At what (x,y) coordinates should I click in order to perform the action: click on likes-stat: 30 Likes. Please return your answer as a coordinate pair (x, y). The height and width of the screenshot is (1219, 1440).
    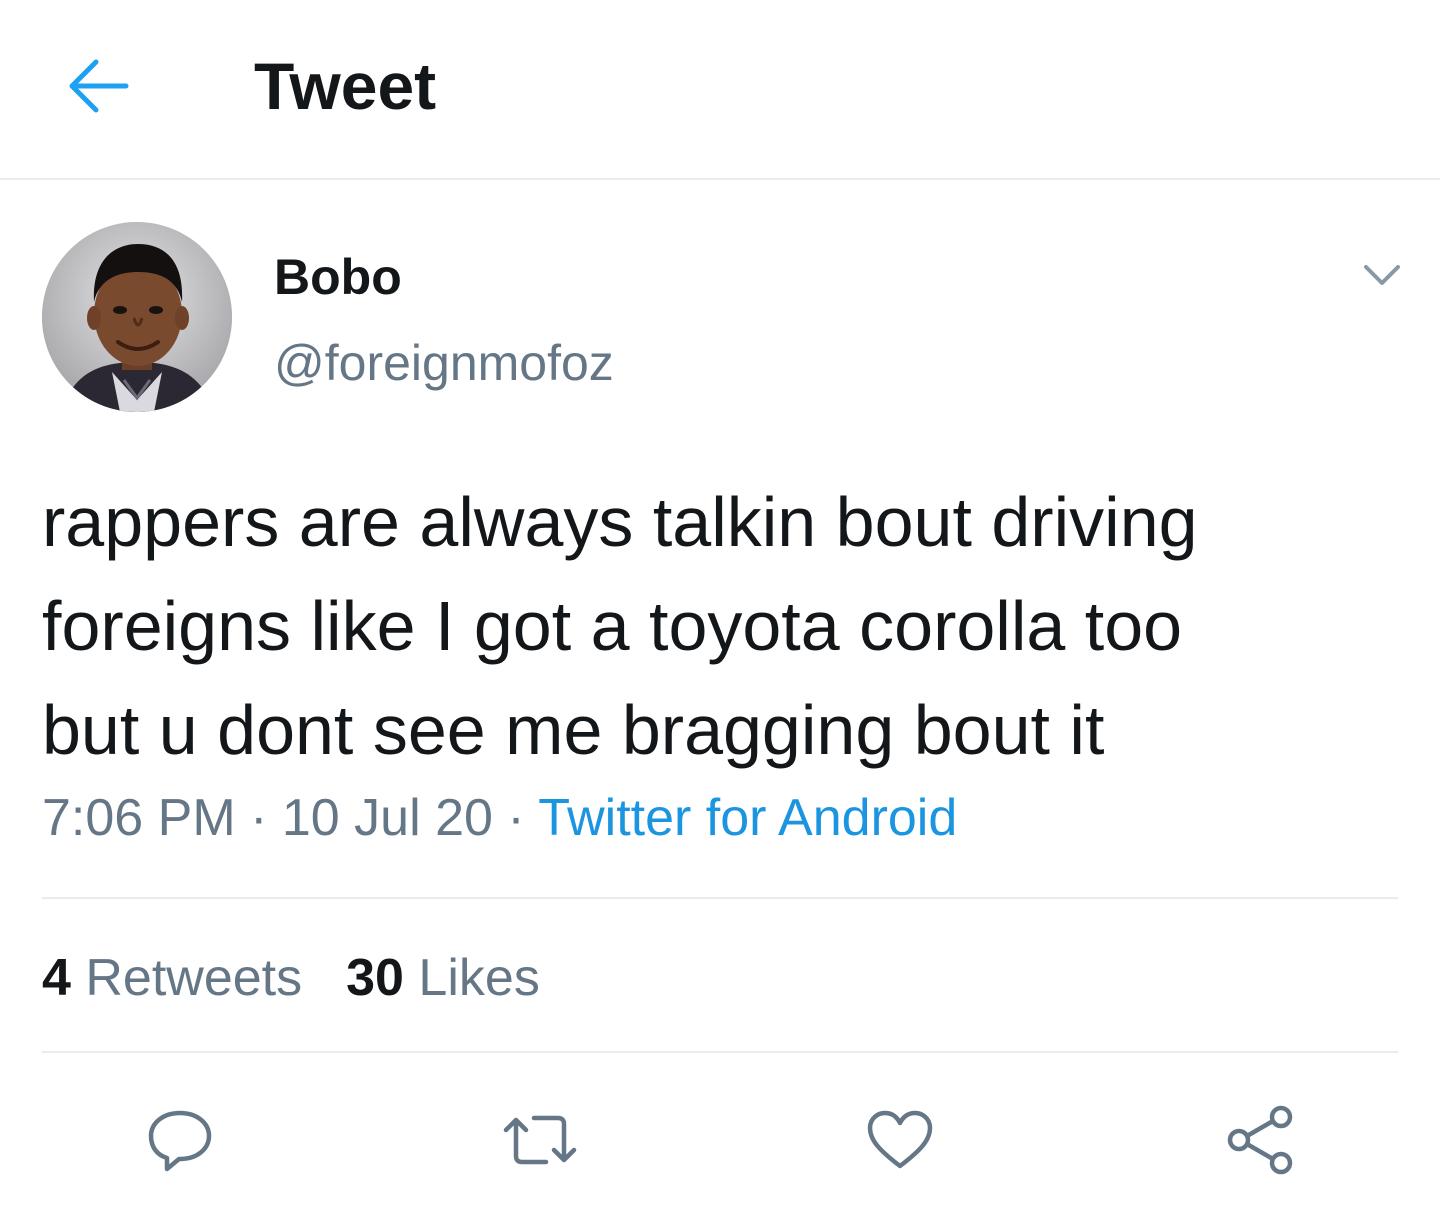
    Looking at the image, I should click on (443, 978).